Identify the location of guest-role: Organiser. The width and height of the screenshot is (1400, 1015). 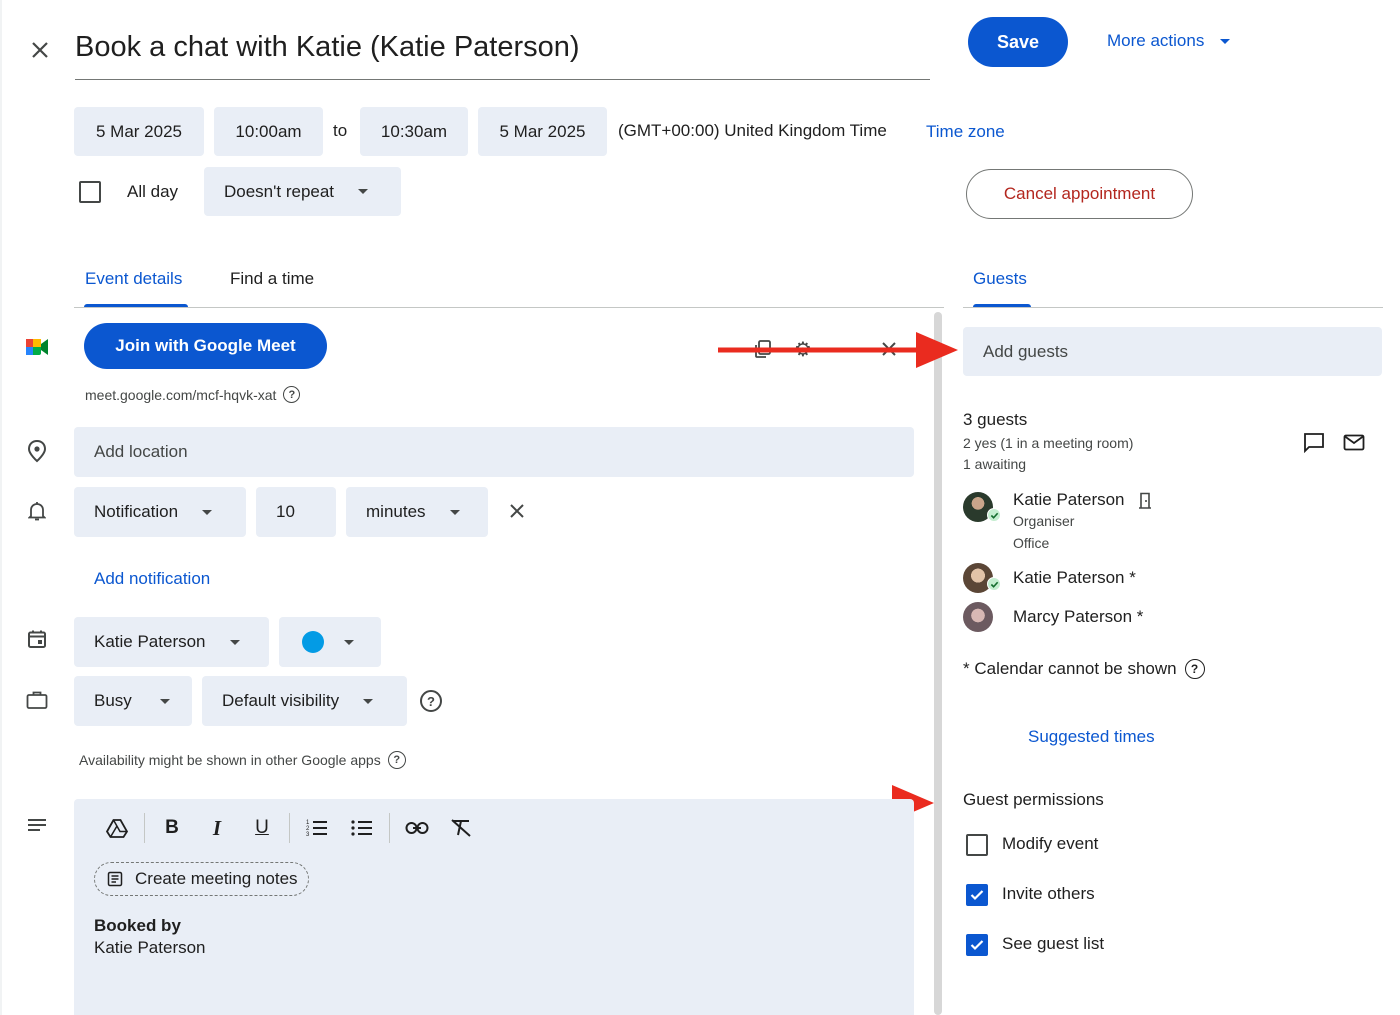
(1044, 521).